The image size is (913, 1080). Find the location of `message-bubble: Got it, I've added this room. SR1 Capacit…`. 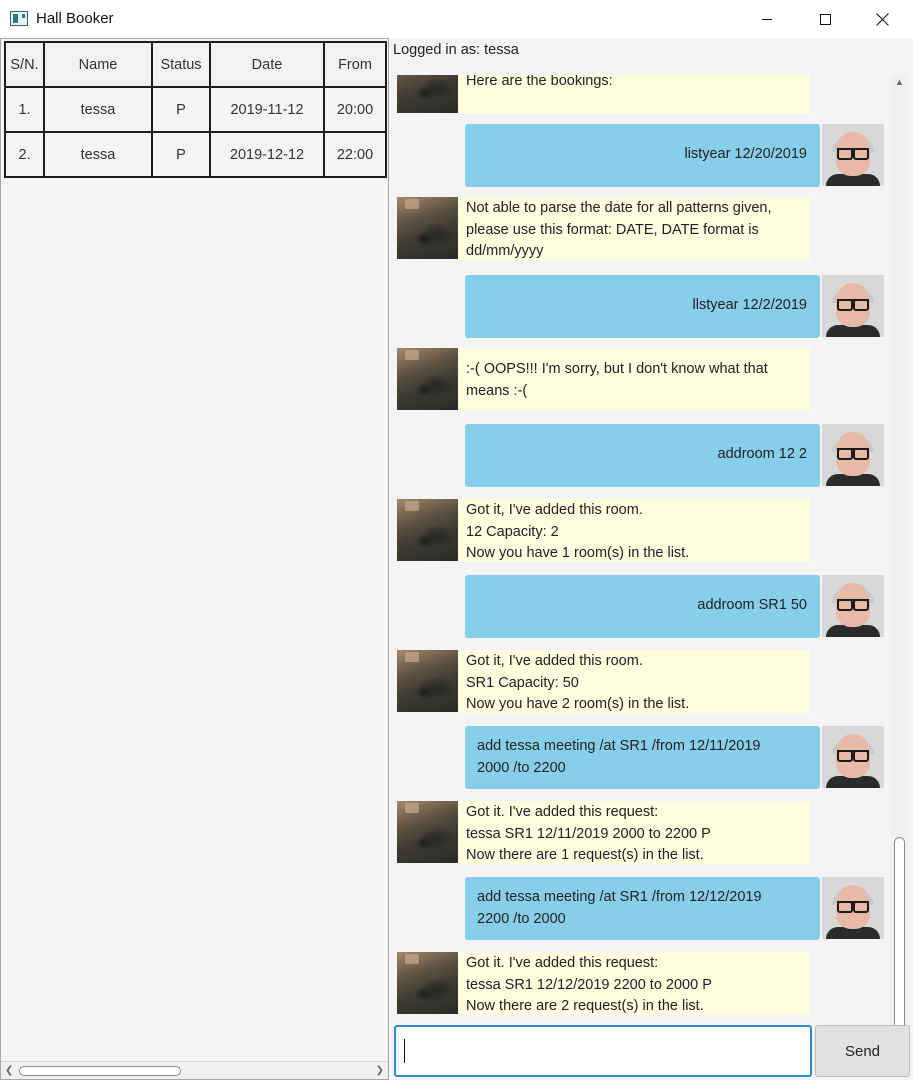

message-bubble: Got it, I've added this room. SR1 Capacit… is located at coordinates (634, 681).